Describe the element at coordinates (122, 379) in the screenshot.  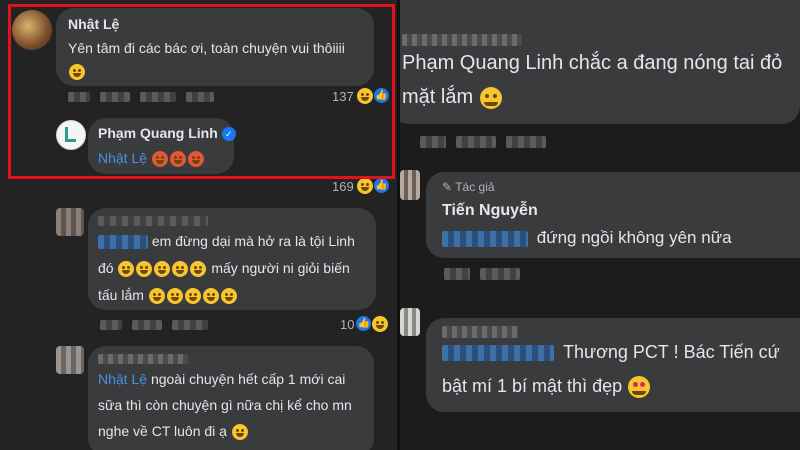
I see `mention-link: Nhật Lệ` at that location.